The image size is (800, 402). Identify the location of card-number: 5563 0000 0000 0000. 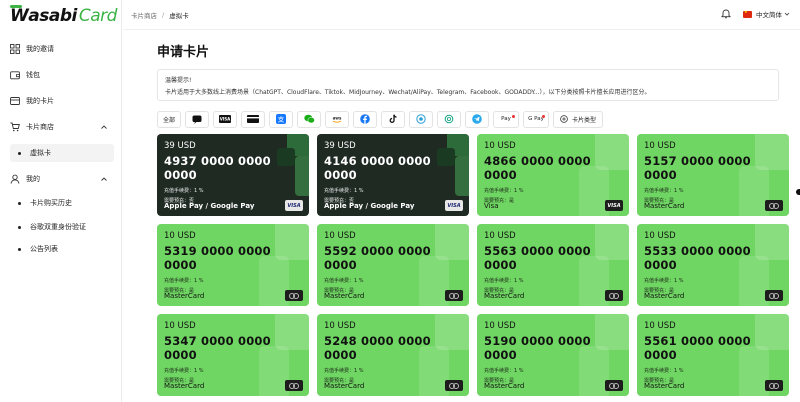
(537, 258).